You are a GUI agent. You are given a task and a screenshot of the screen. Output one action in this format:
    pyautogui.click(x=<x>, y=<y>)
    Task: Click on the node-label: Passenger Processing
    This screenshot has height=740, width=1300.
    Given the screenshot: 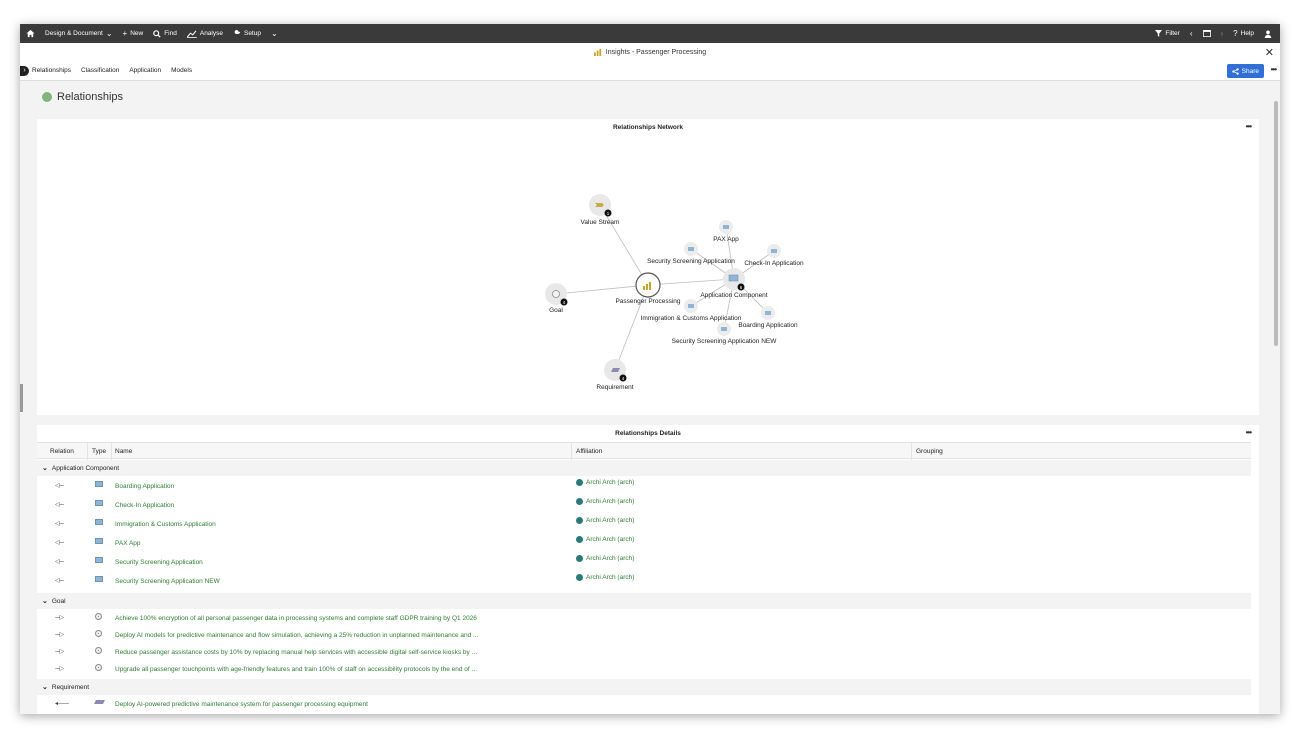 What is the action you would take?
    pyautogui.click(x=647, y=301)
    